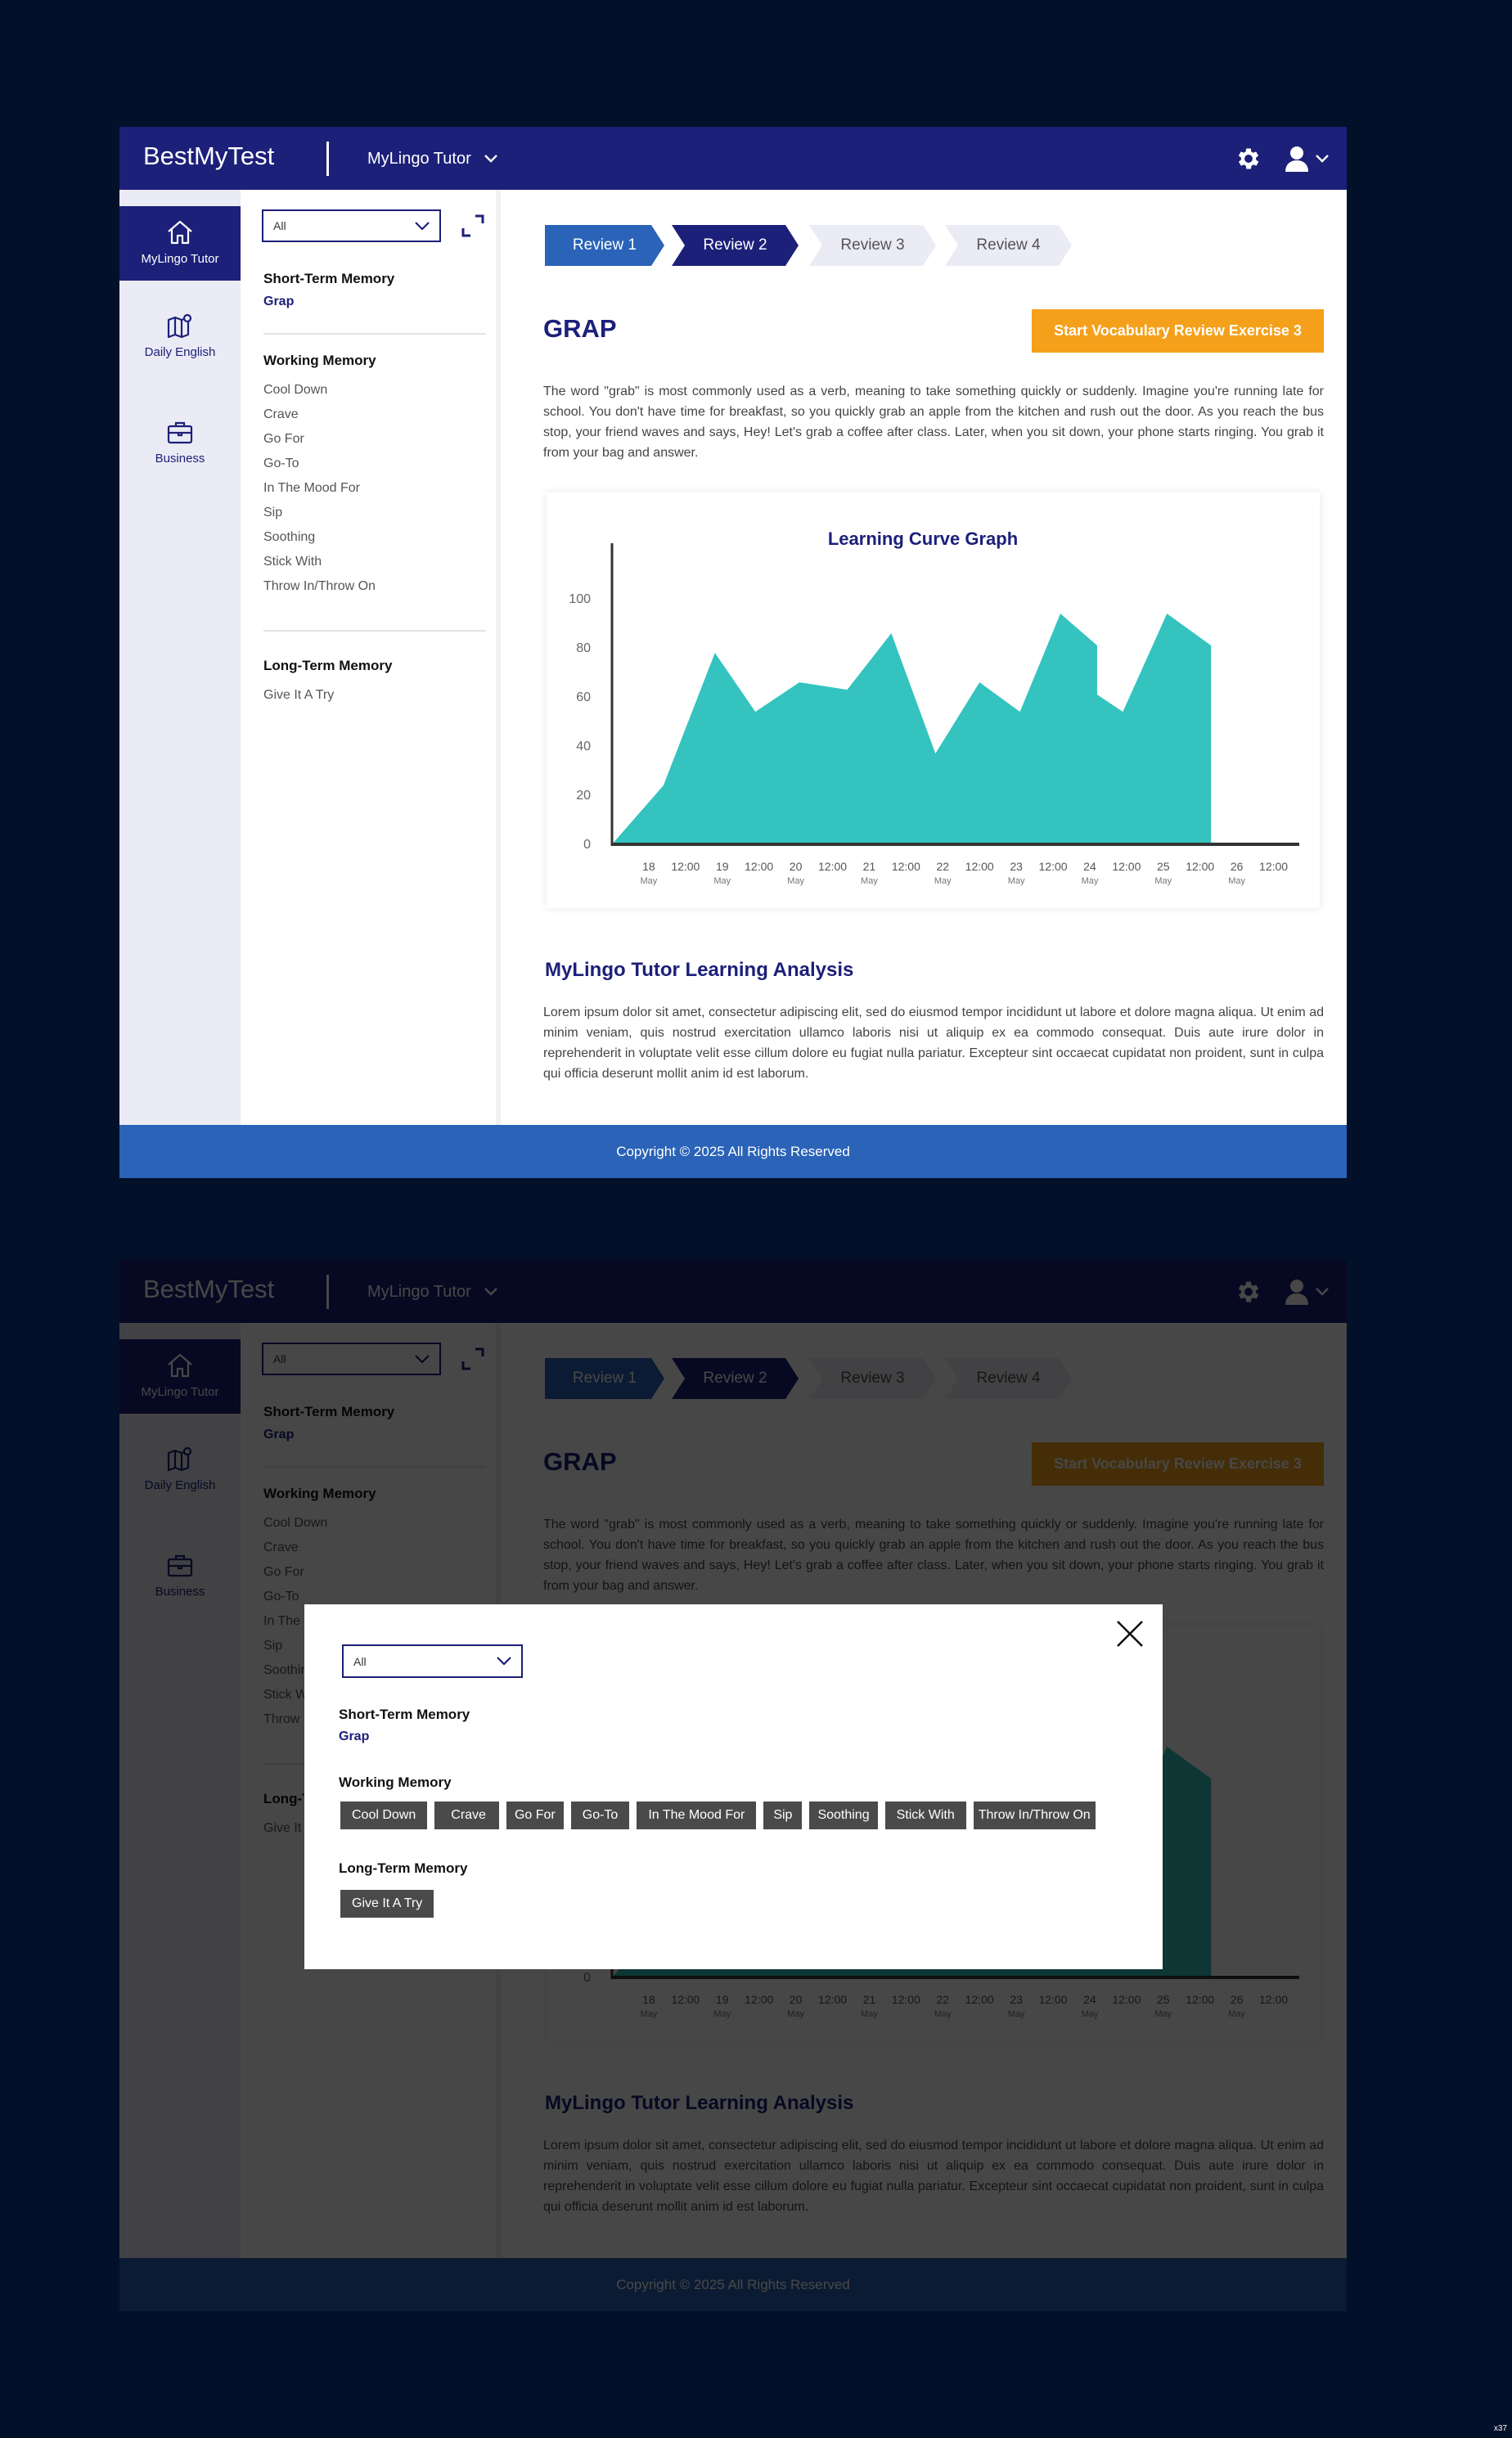  What do you see at coordinates (433, 1661) in the screenshot?
I see `modal-filter-select: All` at bounding box center [433, 1661].